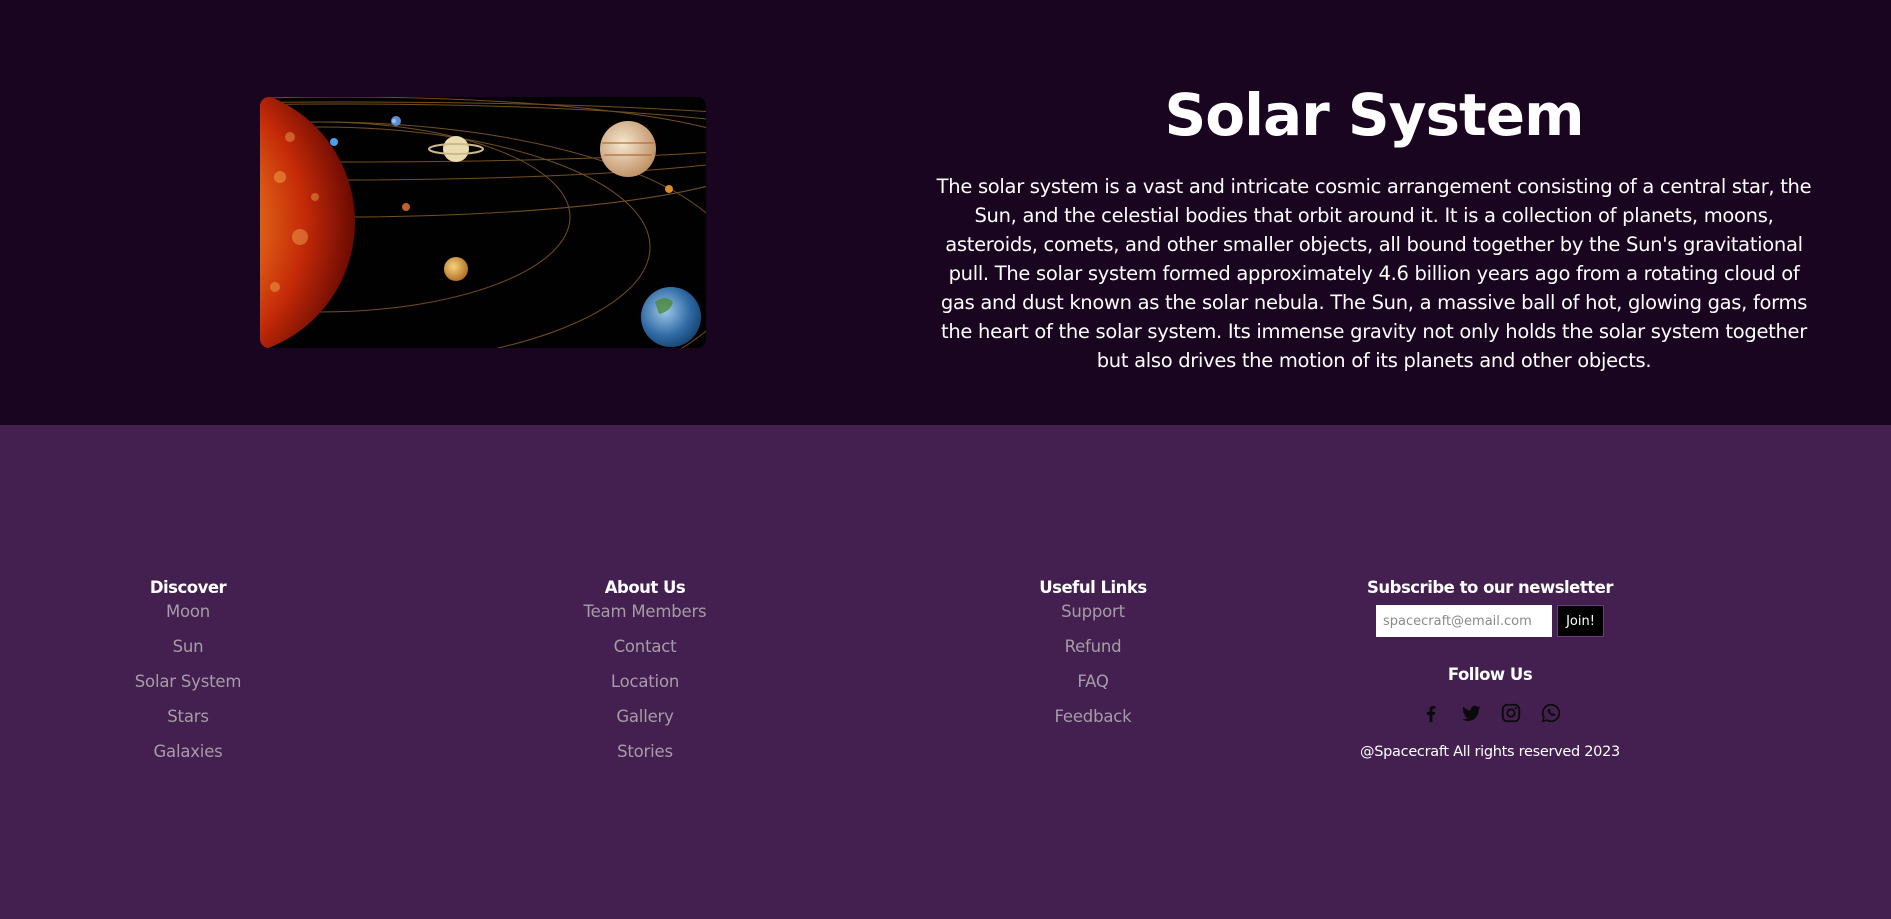  What do you see at coordinates (188, 587) in the screenshot?
I see `discover-heading: Discover` at bounding box center [188, 587].